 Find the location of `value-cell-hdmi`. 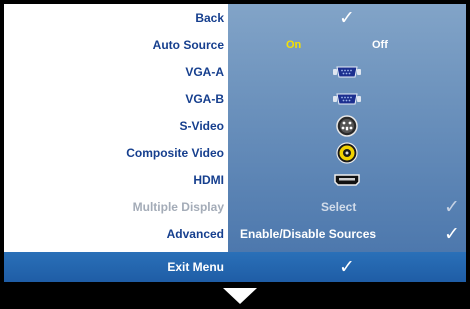

value-cell-hdmi is located at coordinates (347, 180).